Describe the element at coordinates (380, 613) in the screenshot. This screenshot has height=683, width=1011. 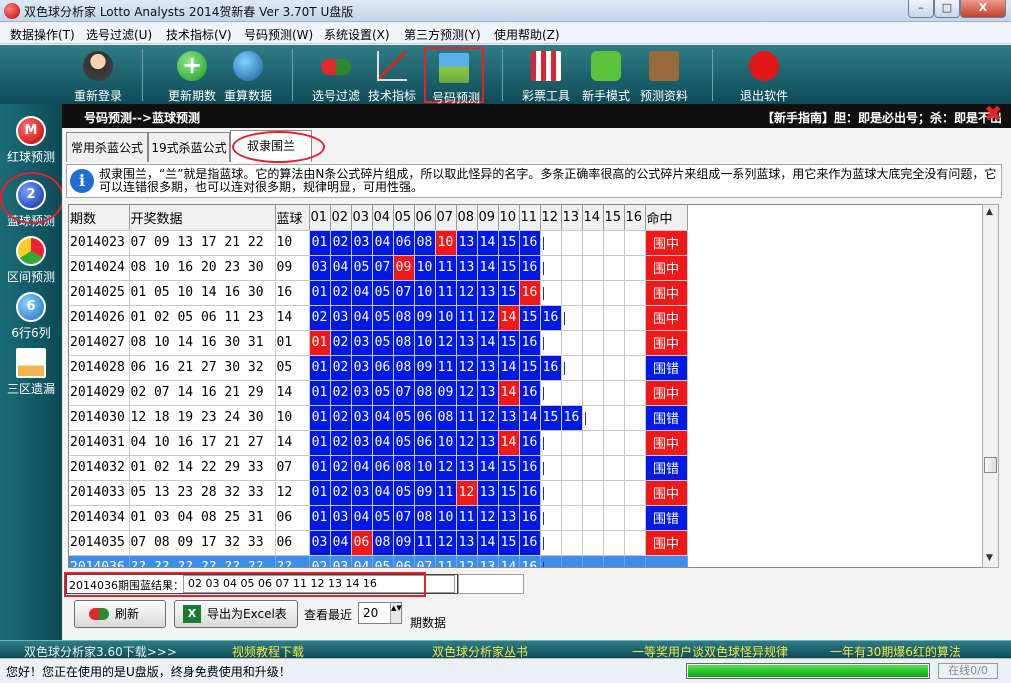
I see `periods-spinner: 20 ▲▼` at that location.